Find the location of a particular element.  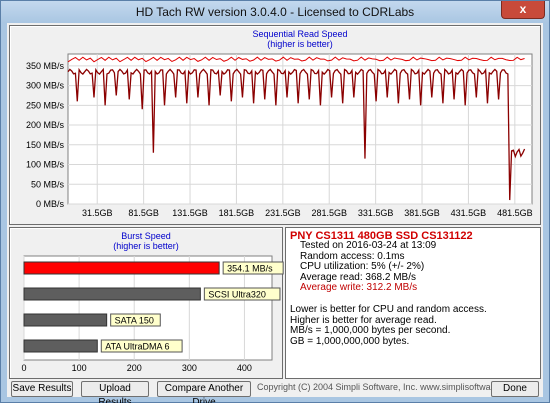

burst-bar-label: ATA UltraDMA 6 is located at coordinates (137, 347).